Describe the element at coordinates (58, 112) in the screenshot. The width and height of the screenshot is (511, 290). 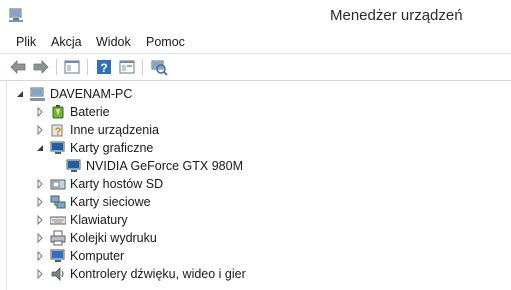
I see `battery-icon` at that location.